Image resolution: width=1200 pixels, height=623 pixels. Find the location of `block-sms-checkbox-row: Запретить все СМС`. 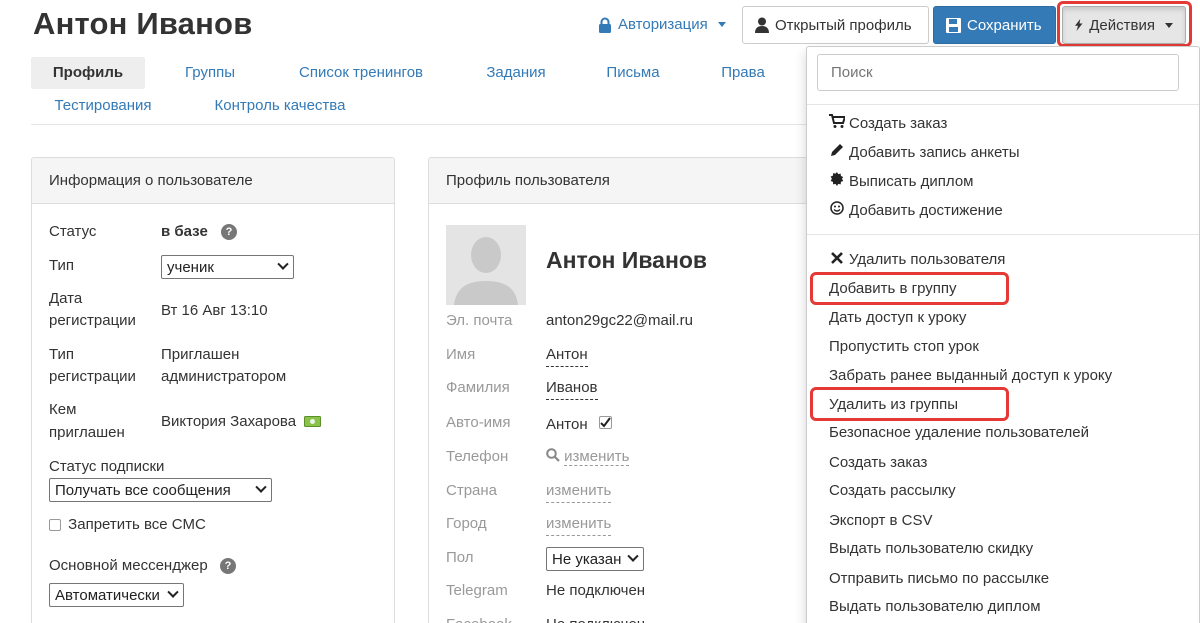

block-sms-checkbox-row: Запретить все СМС is located at coordinates (127, 525).